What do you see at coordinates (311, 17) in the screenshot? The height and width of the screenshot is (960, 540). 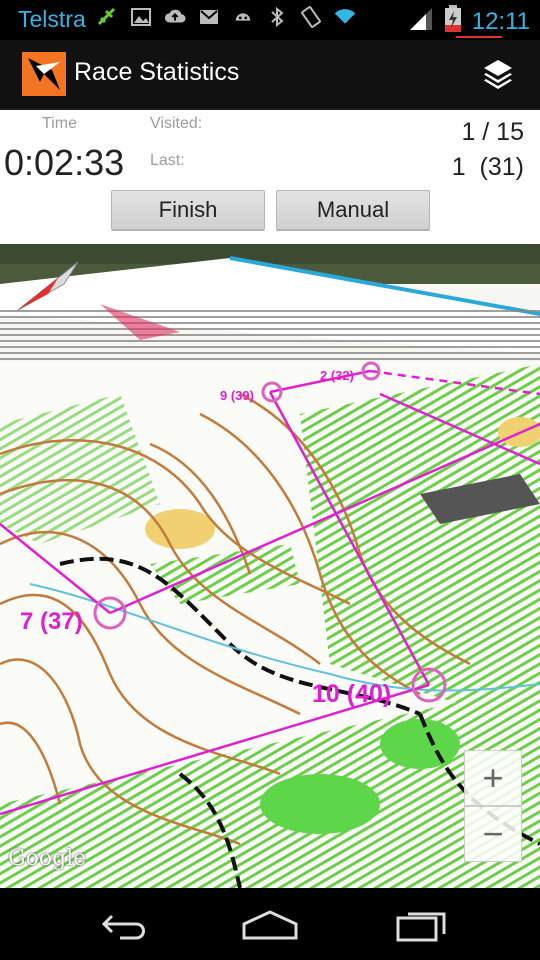 I see `rotate-icon` at bounding box center [311, 17].